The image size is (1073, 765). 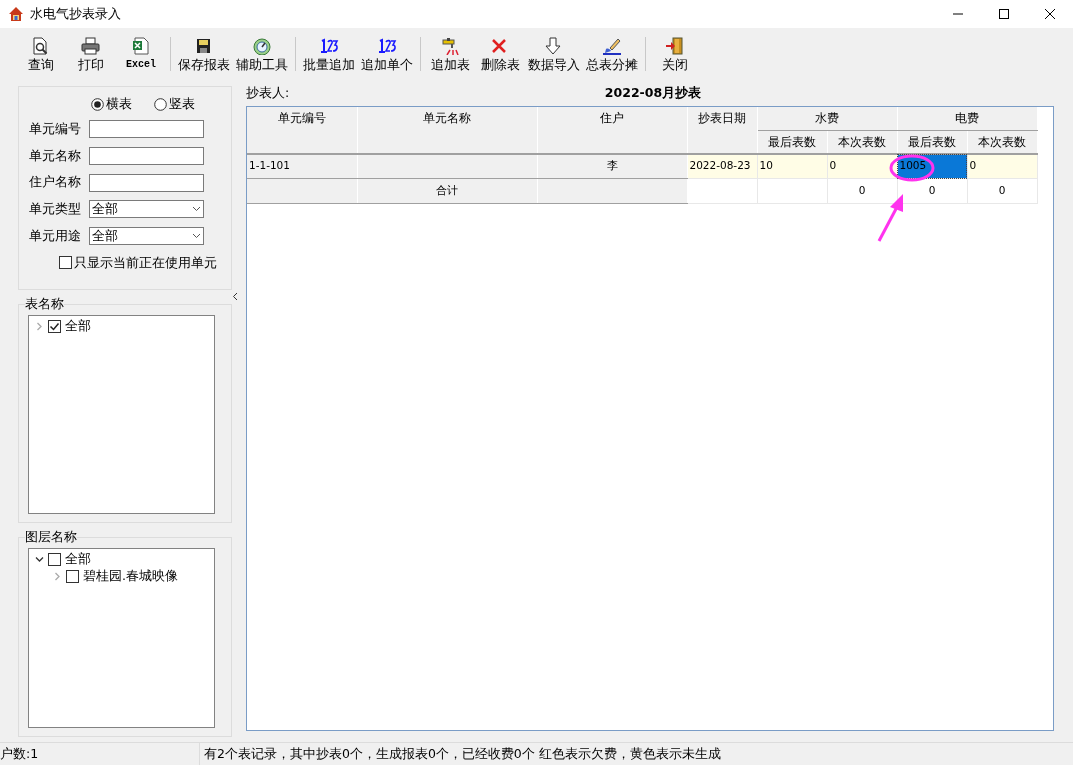 I want to click on status-text: 户数:1, so click(x=19, y=753).